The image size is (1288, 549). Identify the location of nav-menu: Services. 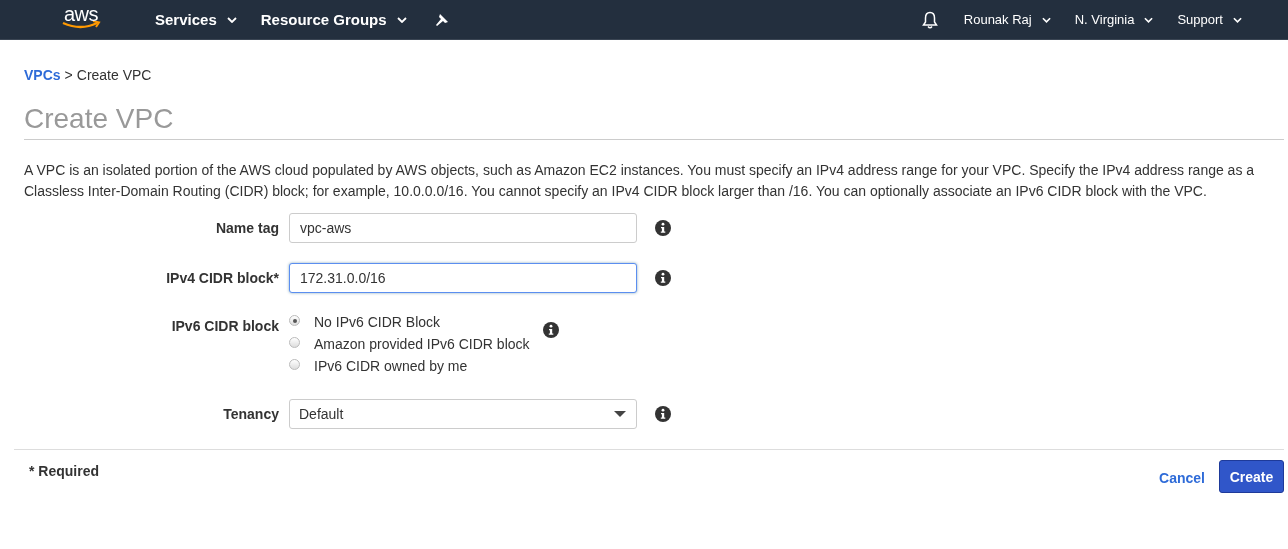
(196, 19).